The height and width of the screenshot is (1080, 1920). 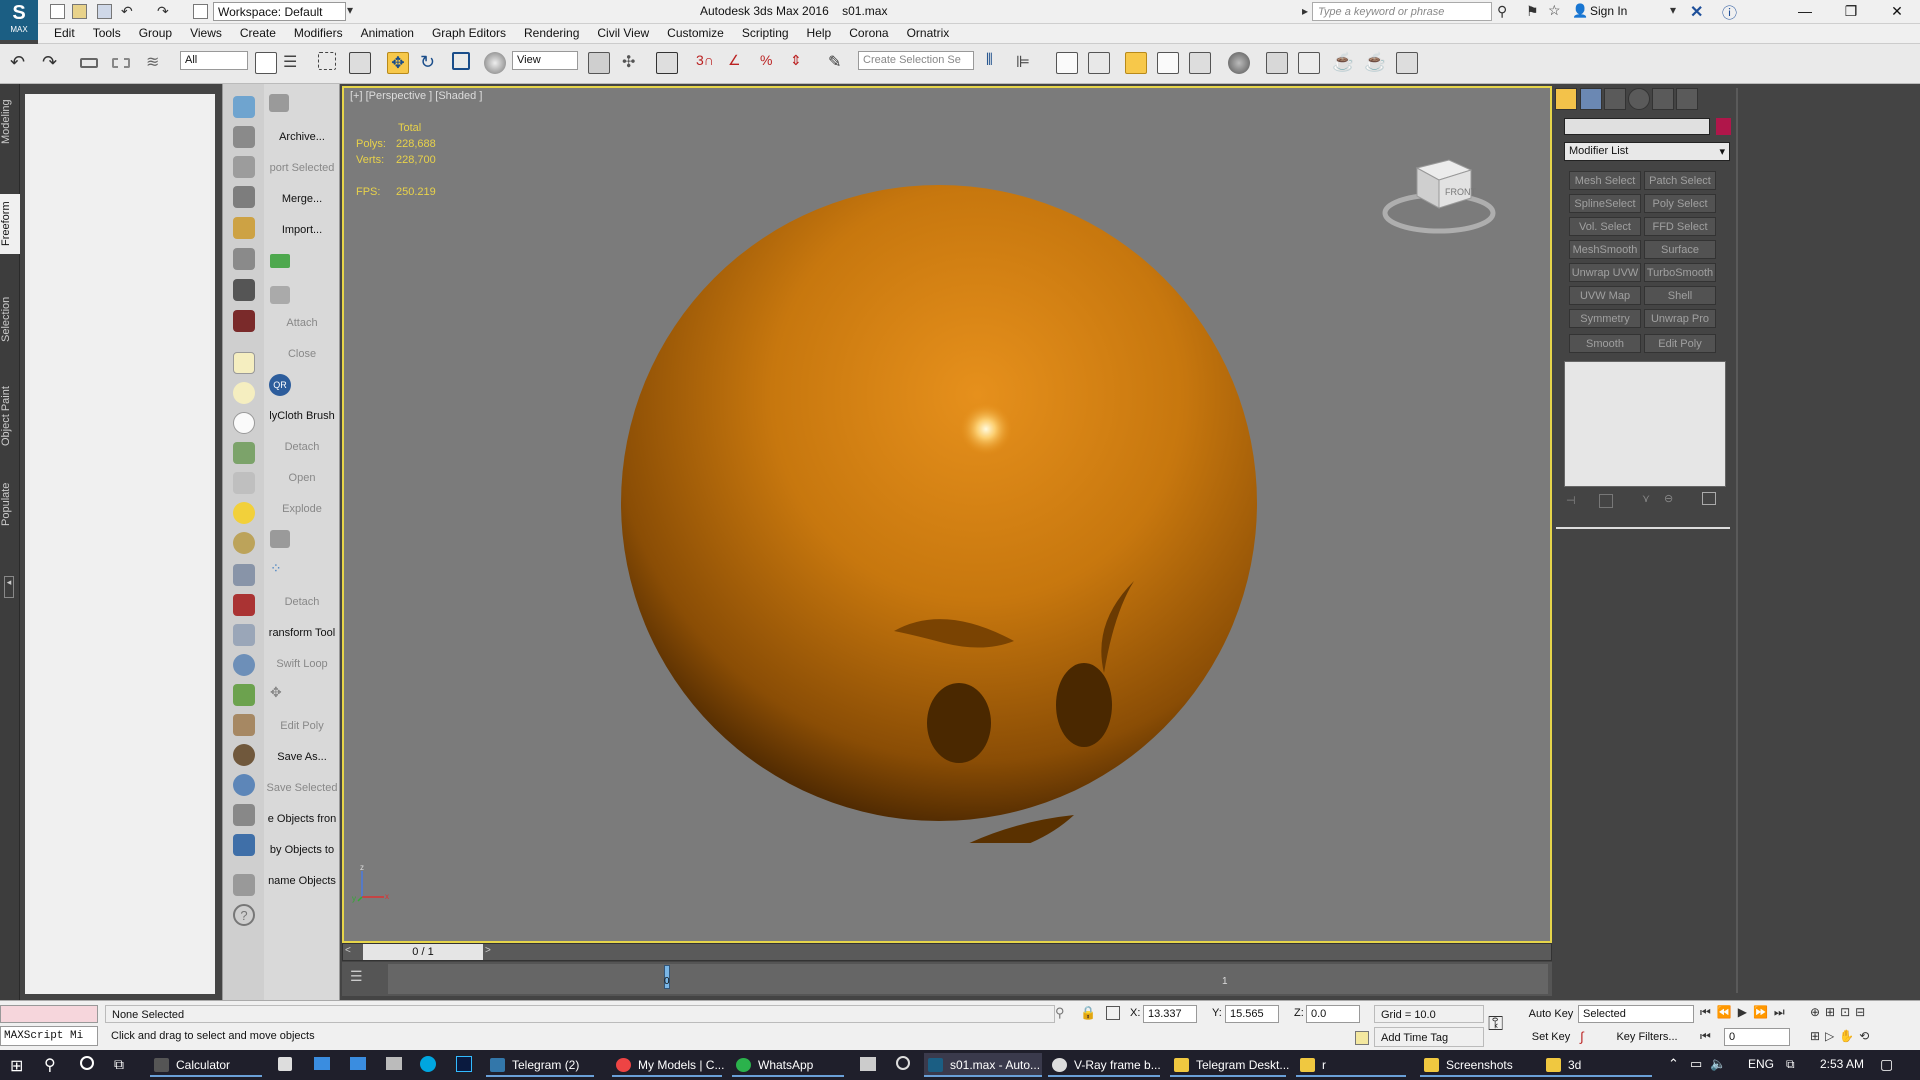 What do you see at coordinates (1277, 63) in the screenshot?
I see `render-setup-icon` at bounding box center [1277, 63].